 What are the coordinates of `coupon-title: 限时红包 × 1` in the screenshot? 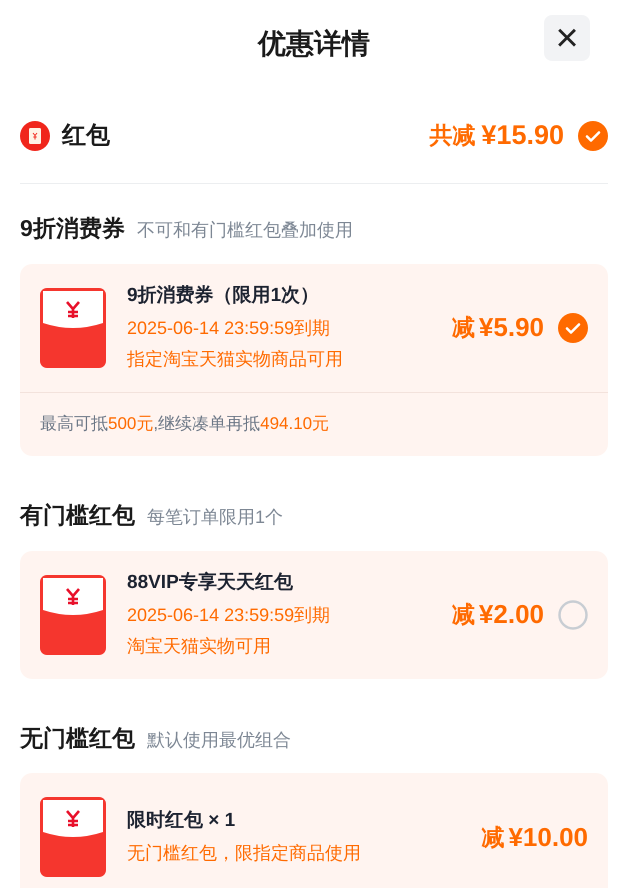 It's located at (181, 821).